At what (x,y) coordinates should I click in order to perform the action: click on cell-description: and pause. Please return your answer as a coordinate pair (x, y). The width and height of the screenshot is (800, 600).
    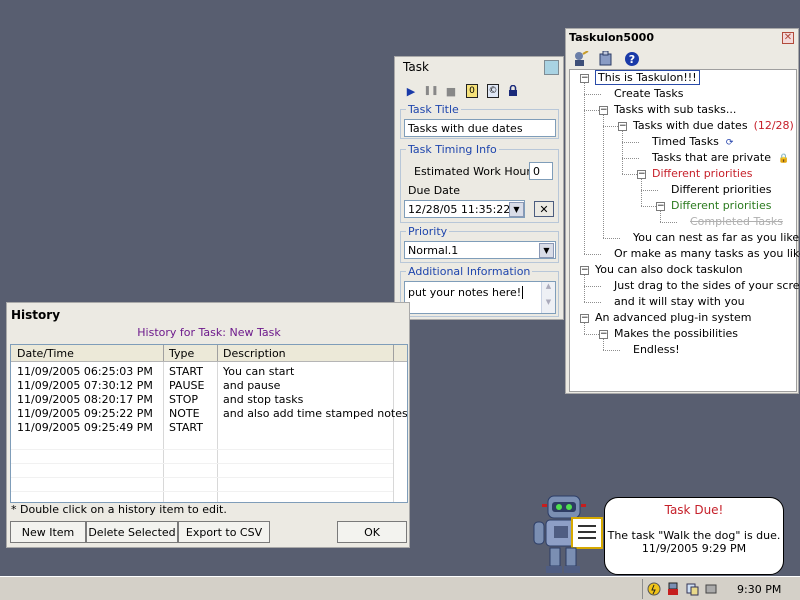
    Looking at the image, I should click on (252, 385).